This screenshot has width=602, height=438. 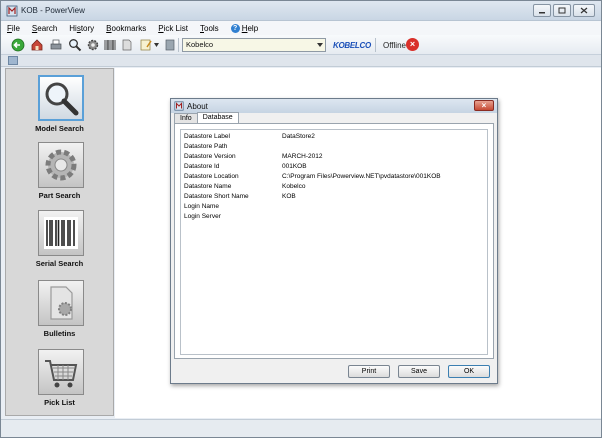 What do you see at coordinates (289, 196) in the screenshot?
I see `property-value: KOB` at bounding box center [289, 196].